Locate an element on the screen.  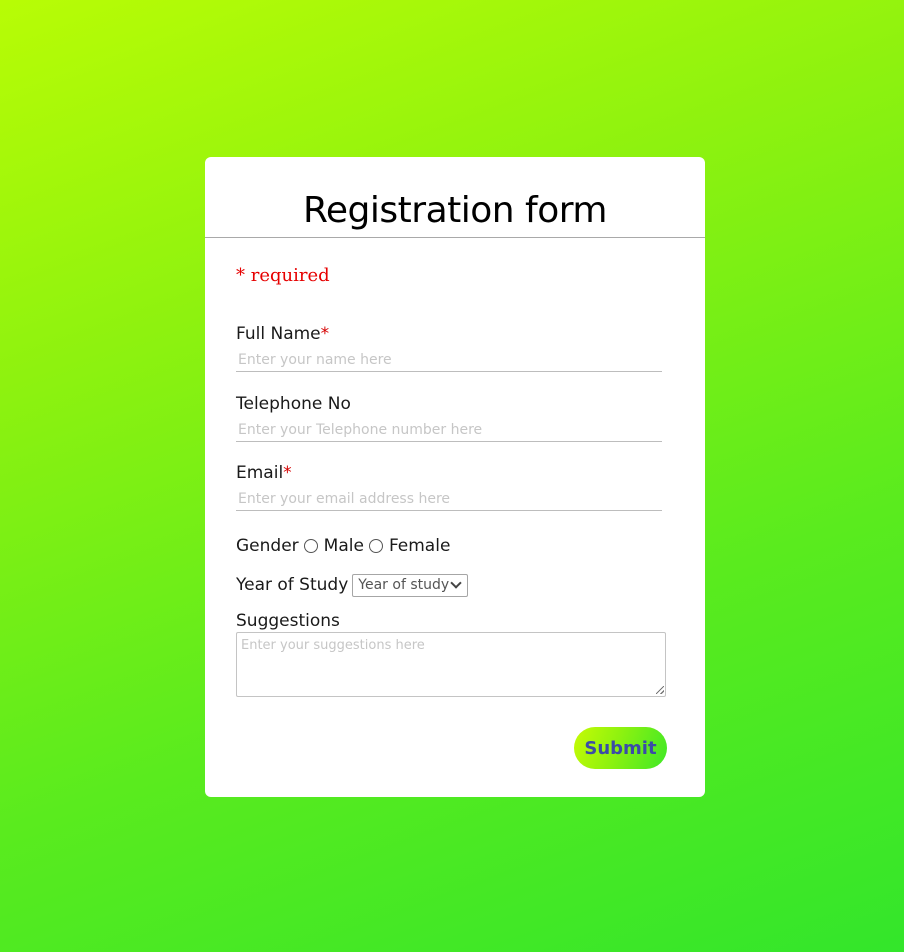
male-radio is located at coordinates (310, 546).